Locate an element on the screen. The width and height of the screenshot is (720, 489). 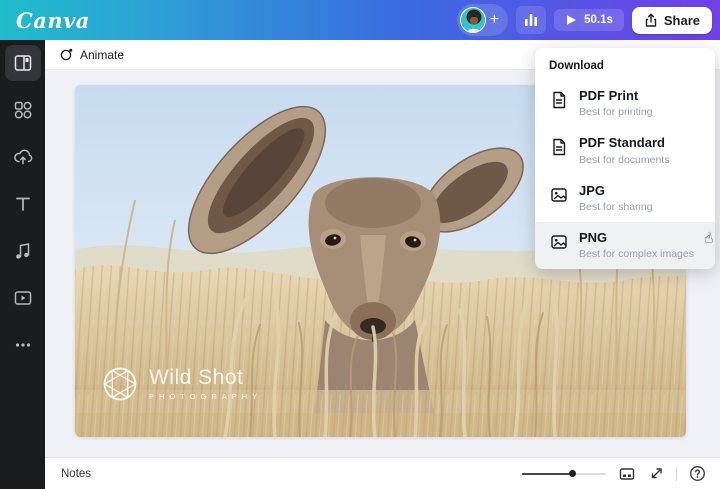
videos-icon is located at coordinates (22, 298).